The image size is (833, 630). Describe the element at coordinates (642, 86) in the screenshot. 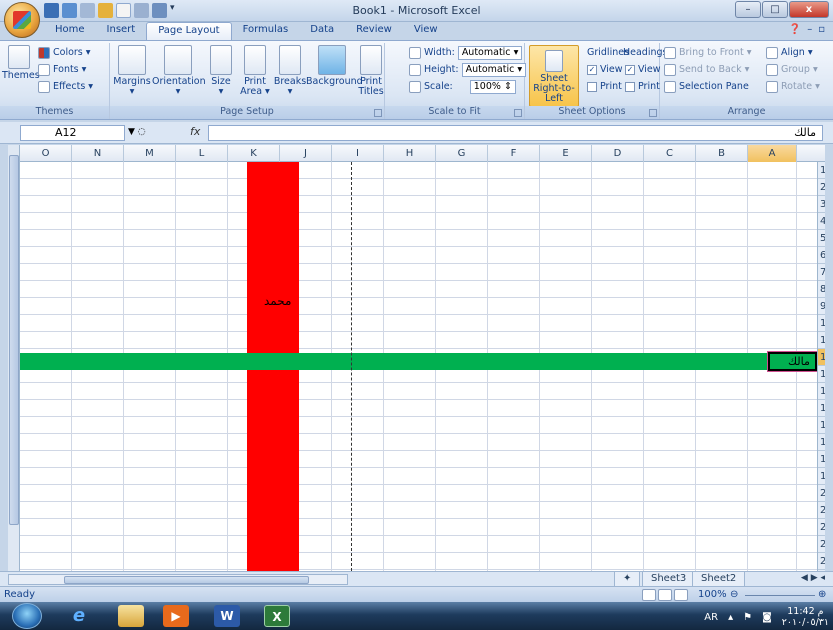

I see `headings-print-checkbox: Print` at that location.